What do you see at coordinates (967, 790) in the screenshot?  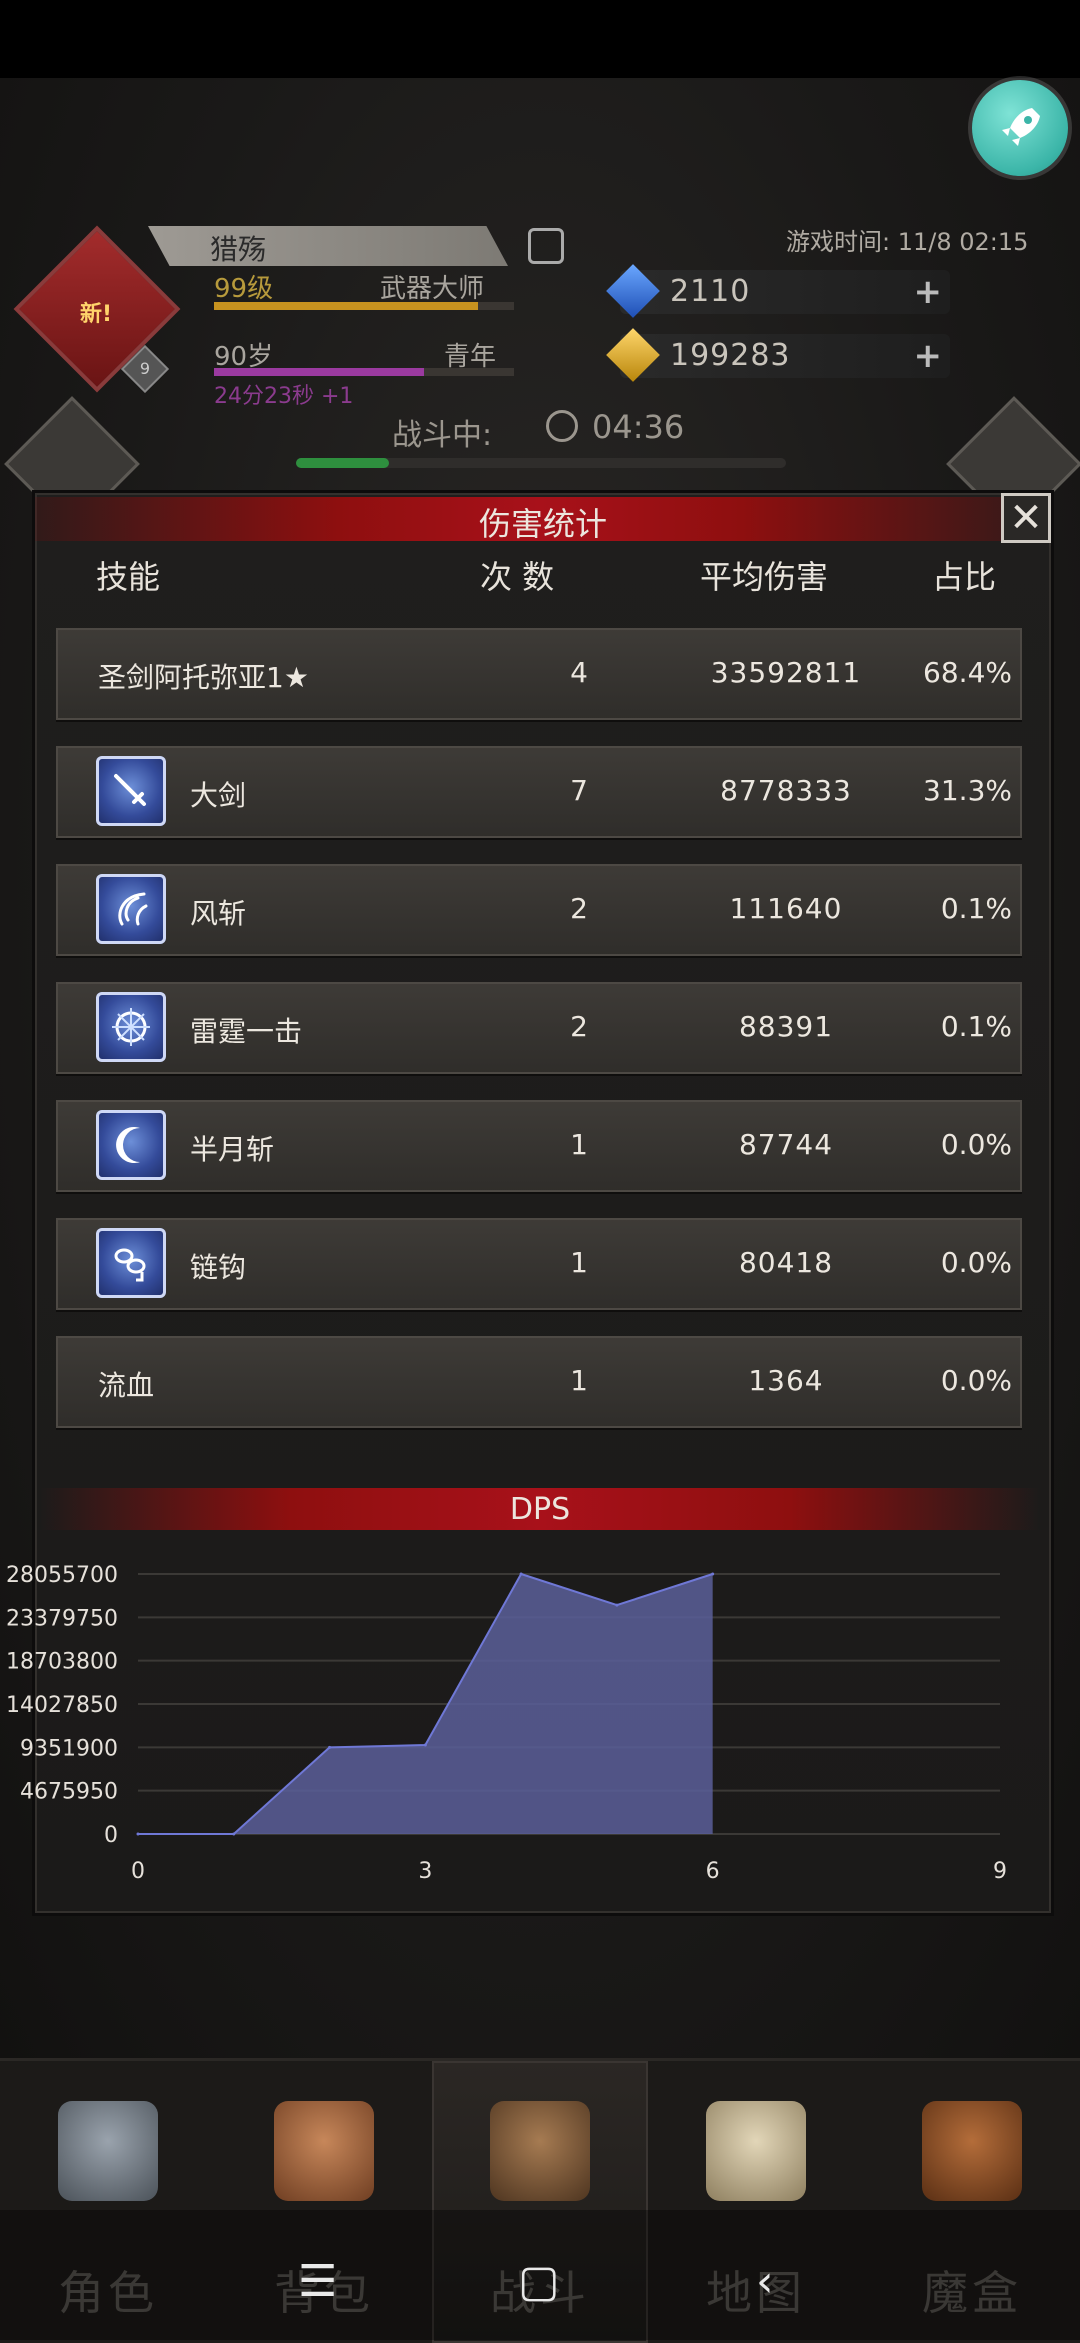 I see `skill-percent: 31.3%` at bounding box center [967, 790].